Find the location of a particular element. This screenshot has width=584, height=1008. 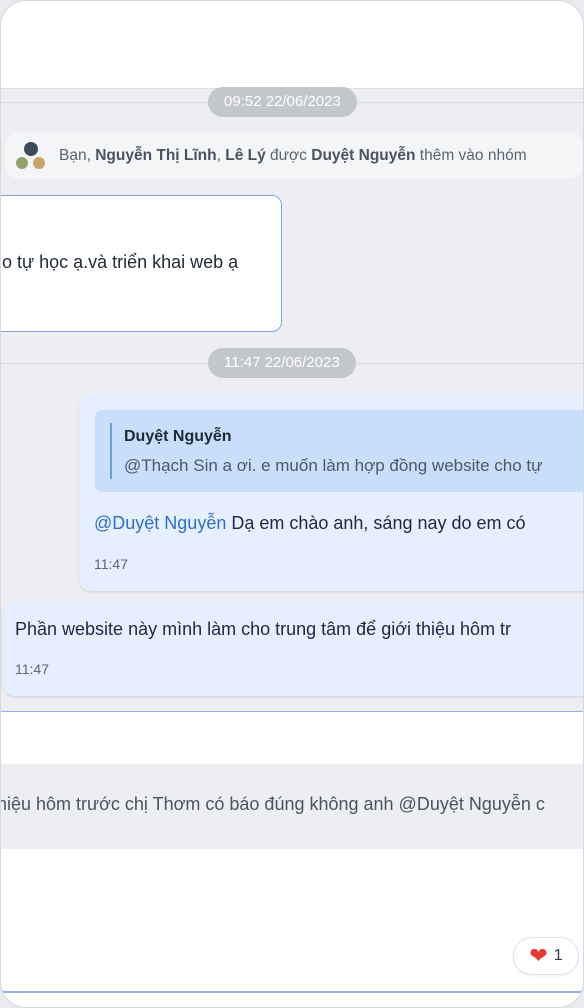

member-name: Nguyễn Thị Lĩnh is located at coordinates (155, 155).